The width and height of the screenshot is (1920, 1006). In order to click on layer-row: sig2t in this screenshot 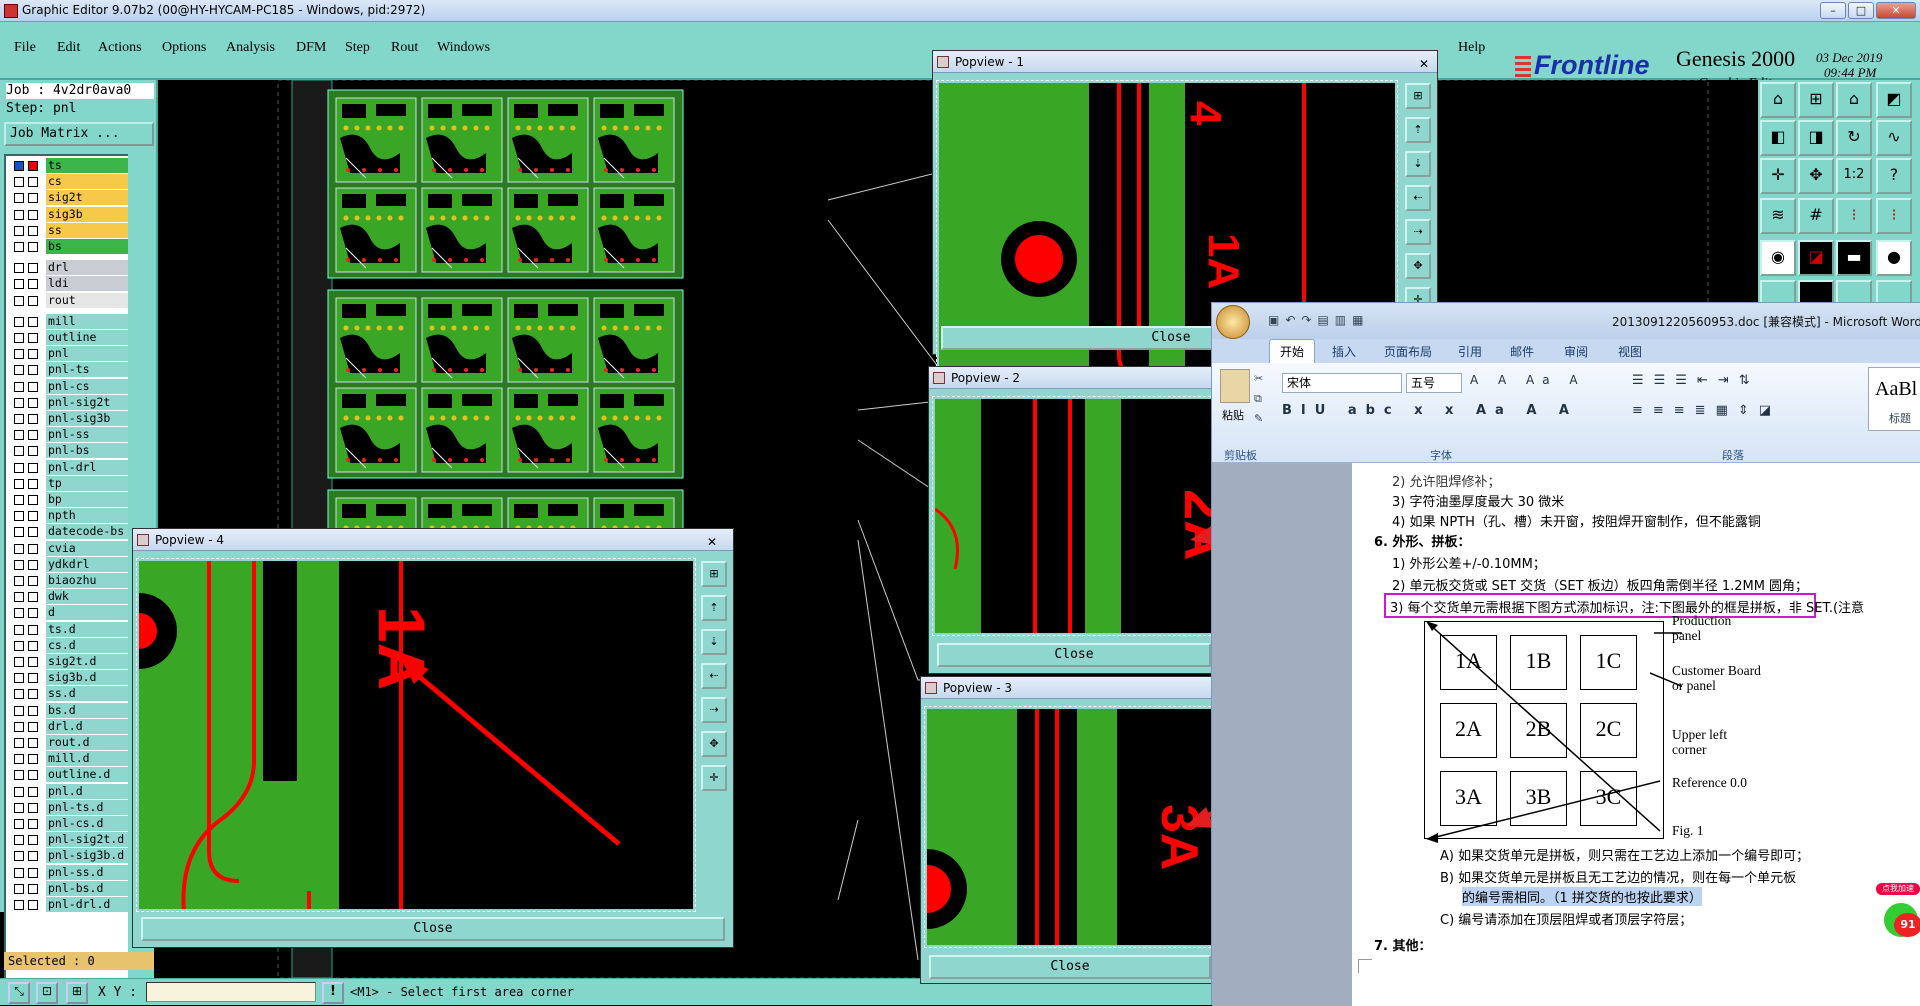, I will do `click(73, 198)`.